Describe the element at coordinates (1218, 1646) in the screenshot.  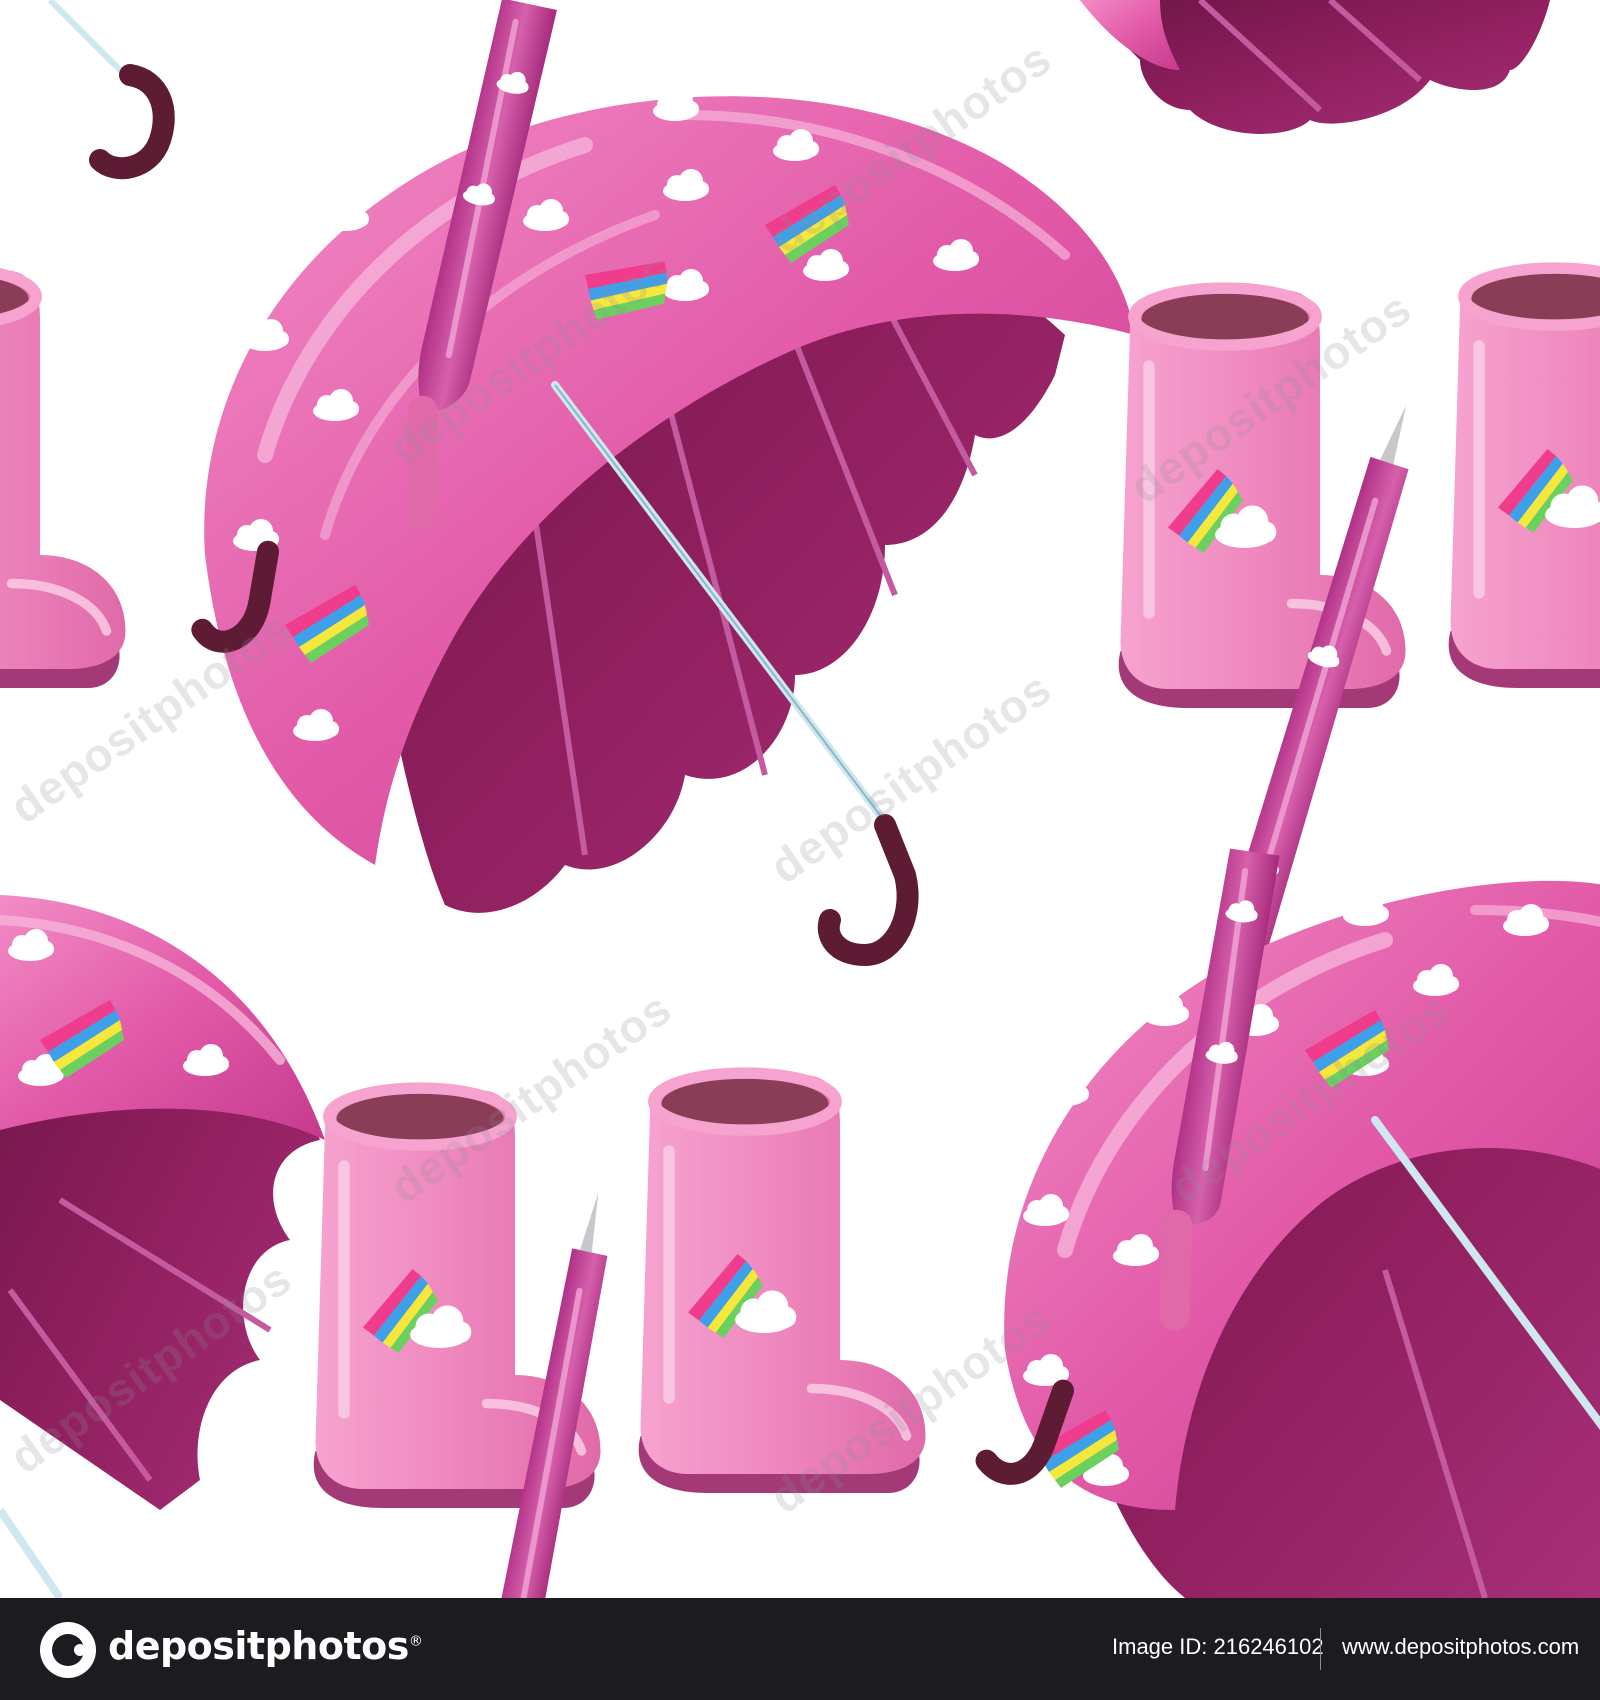
I see `image-id: Image ID: 216246102` at that location.